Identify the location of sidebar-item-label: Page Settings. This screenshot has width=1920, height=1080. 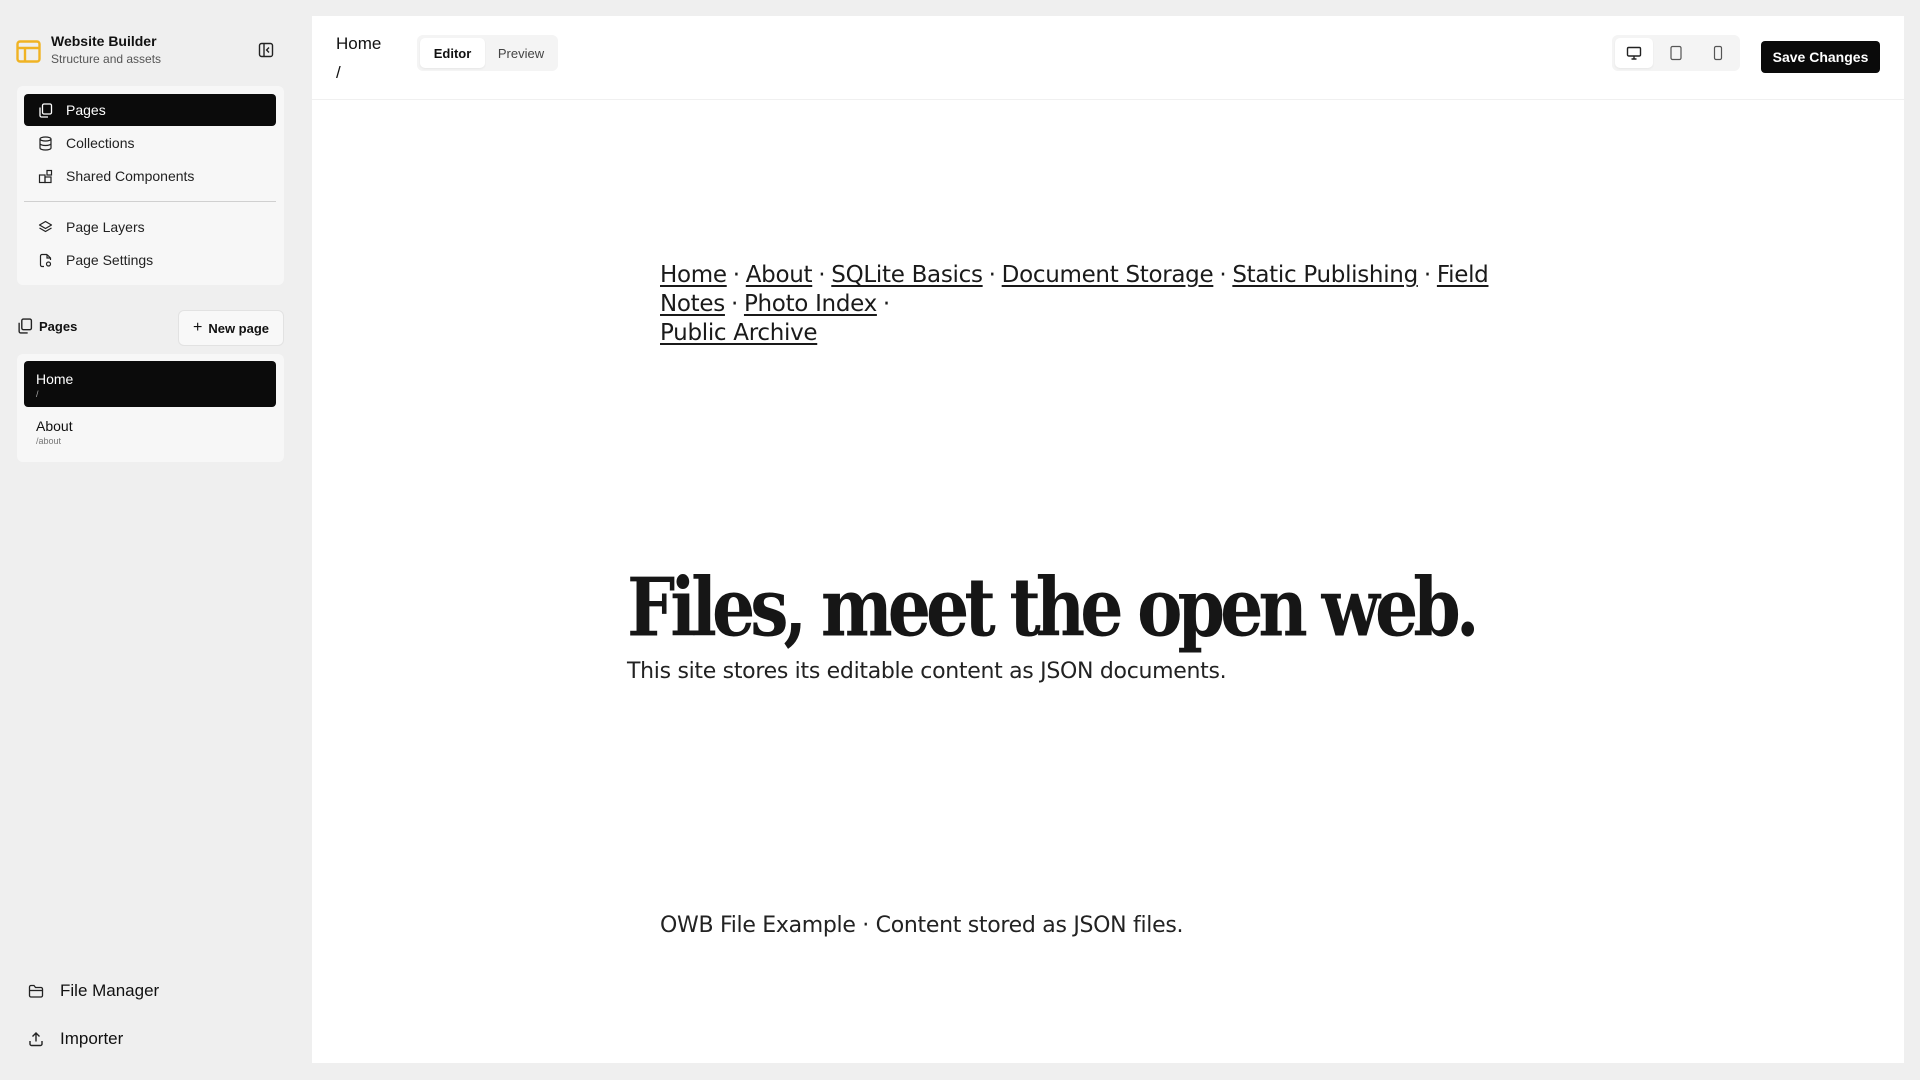
(110, 260).